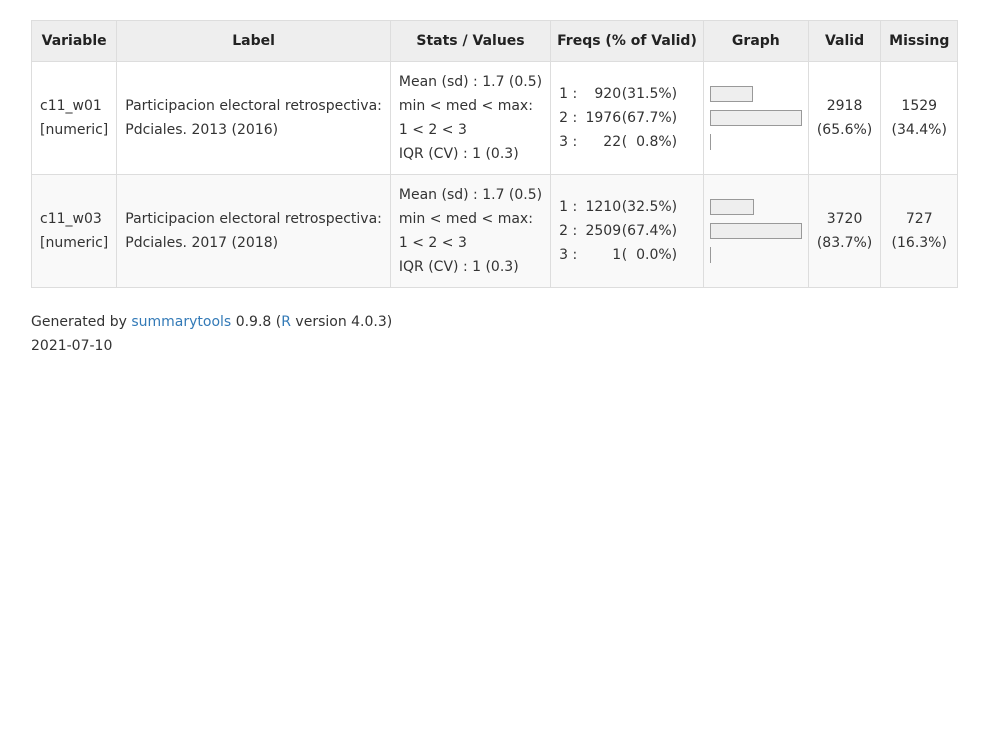 This screenshot has height=744, width=992. I want to click on missing-cell: 1529 (34.4%), so click(919, 118).